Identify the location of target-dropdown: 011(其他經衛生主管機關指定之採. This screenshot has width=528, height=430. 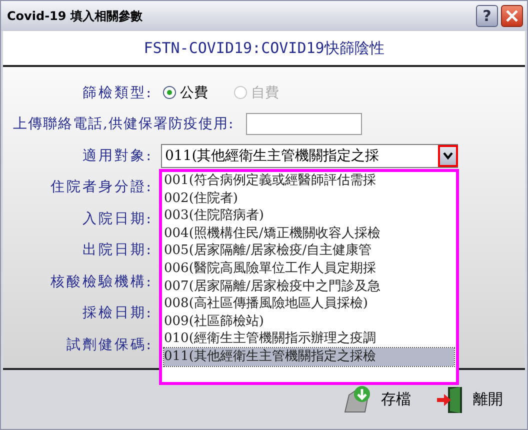
(309, 156).